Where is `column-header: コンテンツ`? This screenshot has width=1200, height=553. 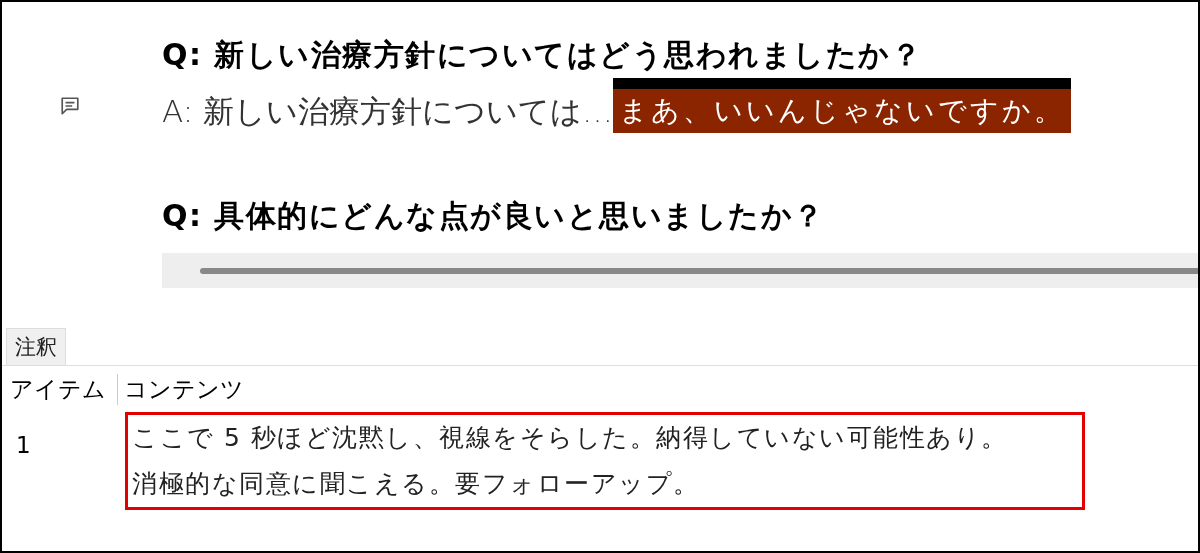
column-header: コンテンツ is located at coordinates (180, 389).